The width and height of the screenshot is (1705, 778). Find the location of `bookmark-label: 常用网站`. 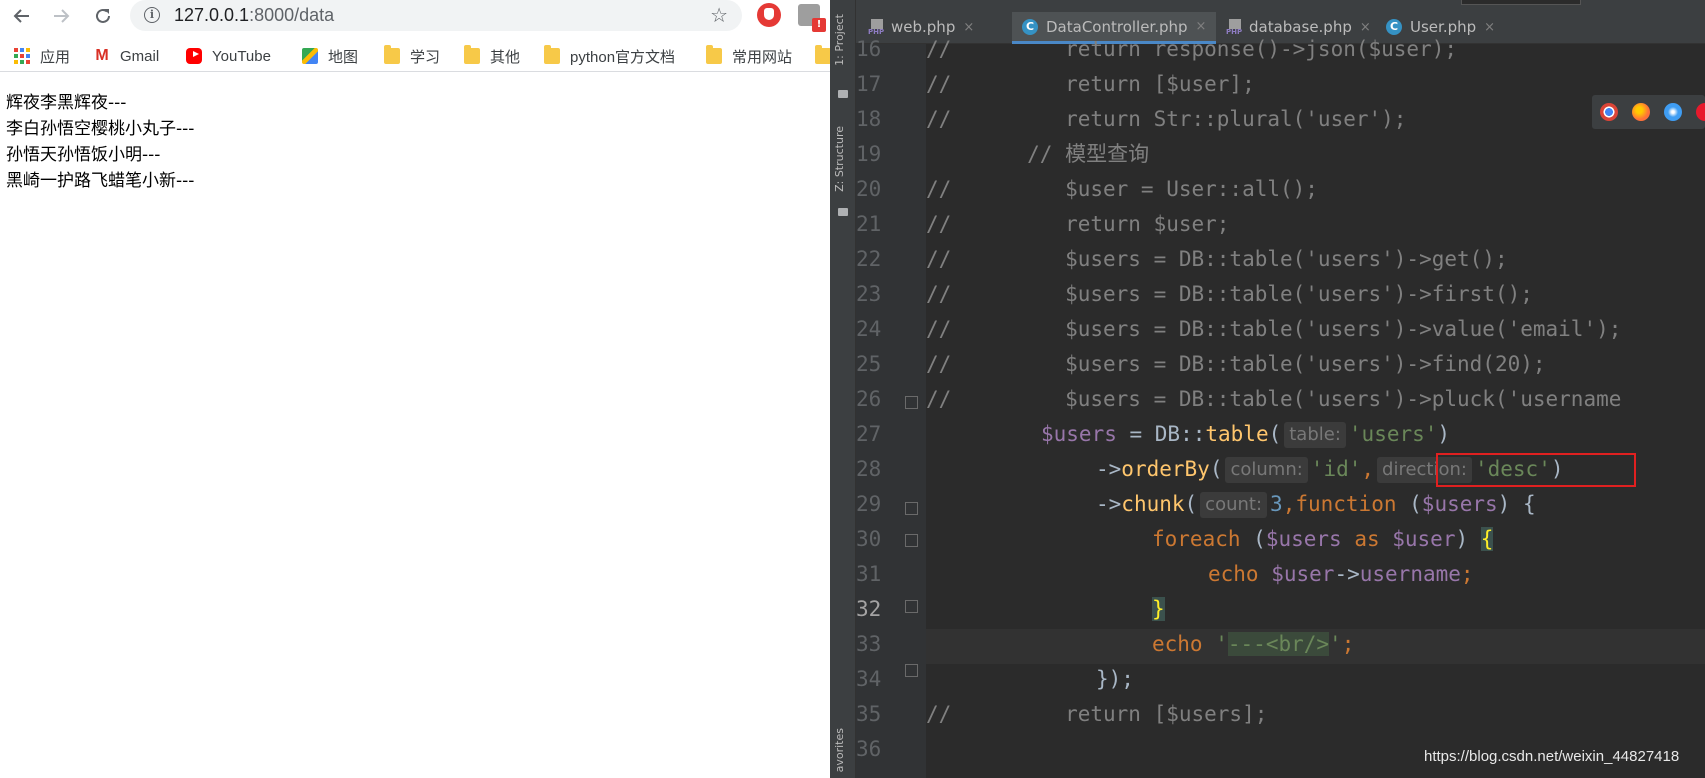

bookmark-label: 常用网站 is located at coordinates (762, 57).